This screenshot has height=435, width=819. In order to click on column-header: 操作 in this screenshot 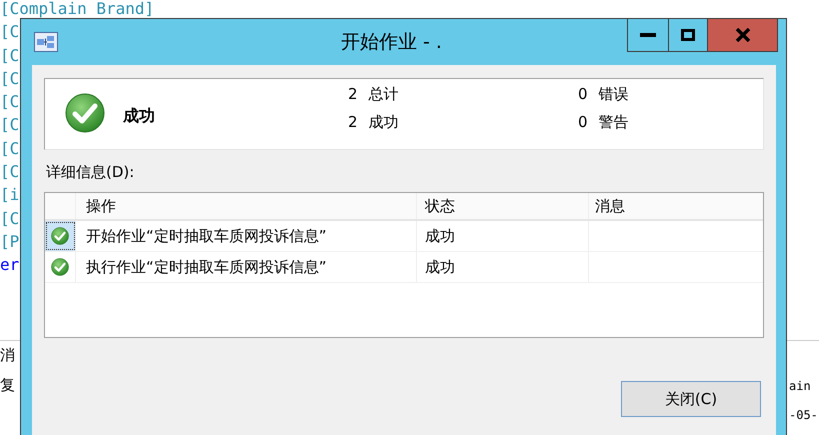, I will do `click(246, 206)`.